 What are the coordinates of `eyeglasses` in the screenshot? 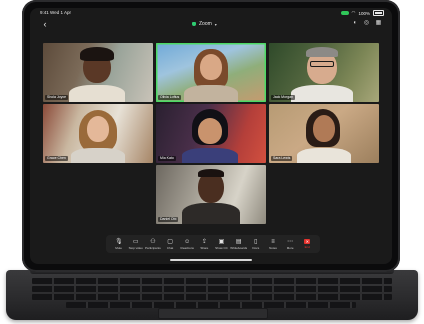 It's located at (322, 64).